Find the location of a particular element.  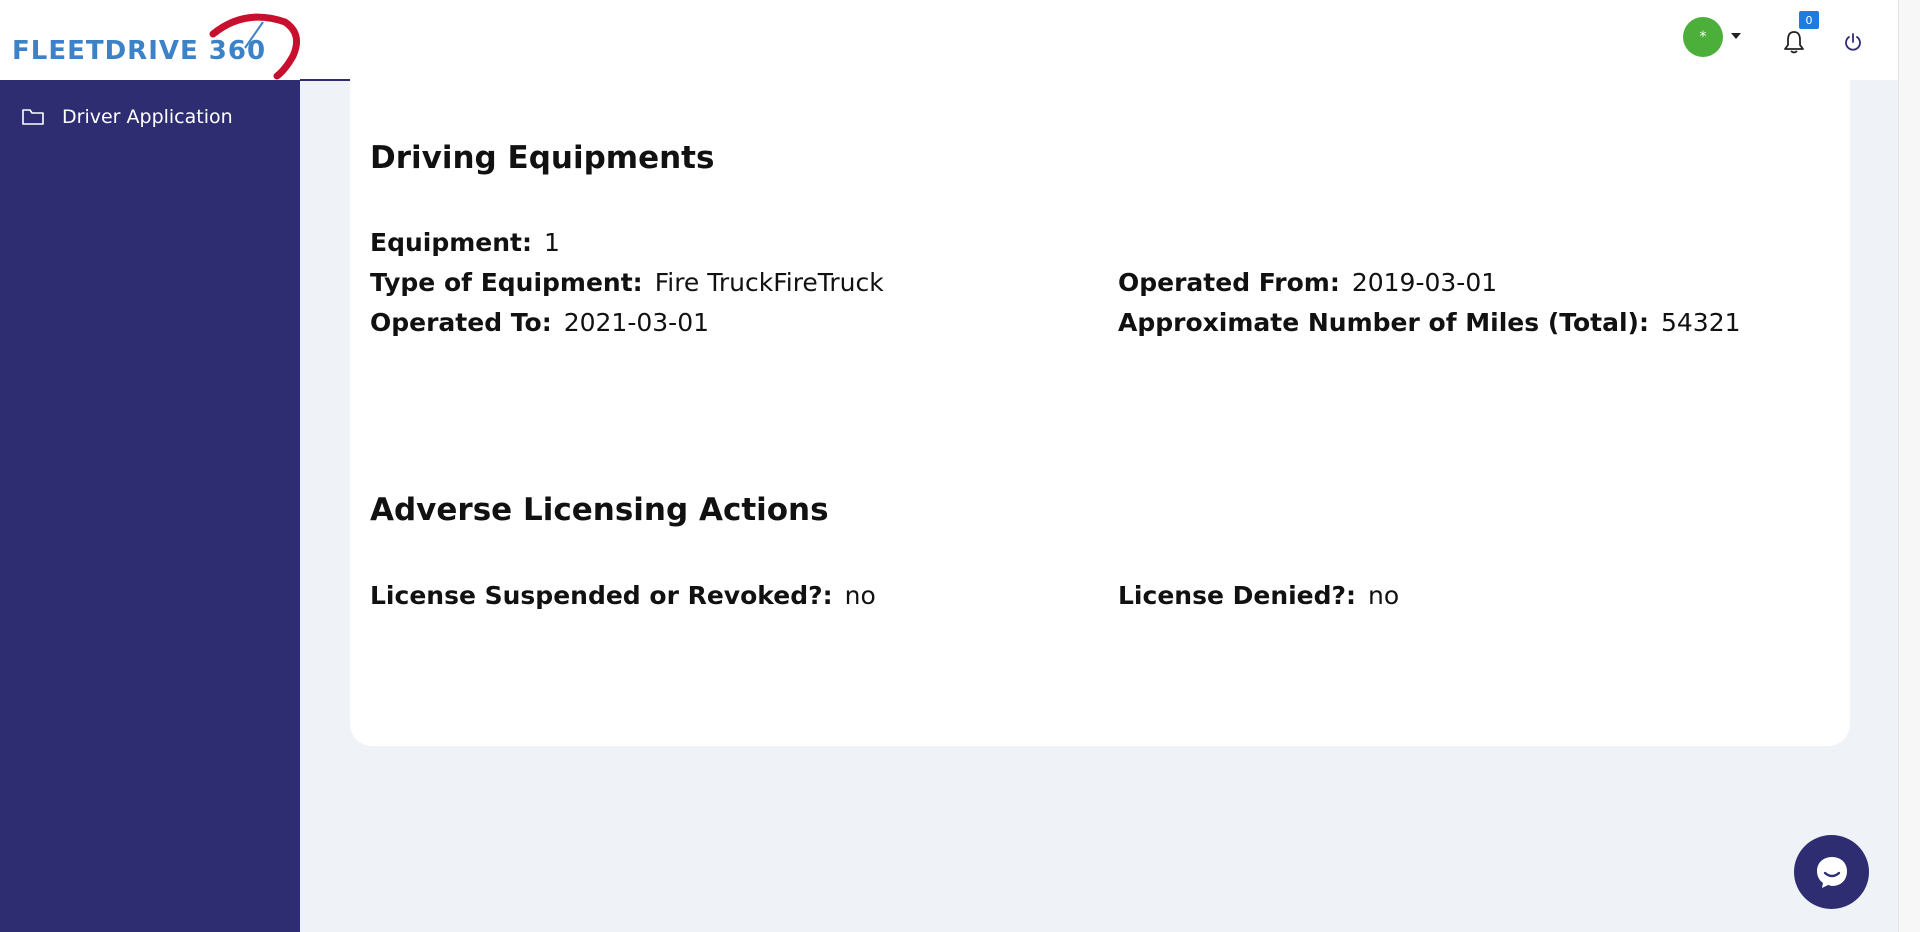

sidebar-item-driver-application: Driver Application is located at coordinates (127, 117).